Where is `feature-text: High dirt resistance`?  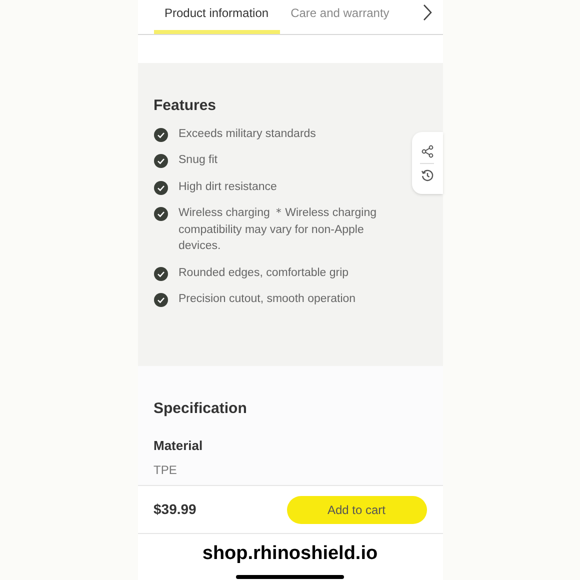 feature-text: High dirt resistance is located at coordinates (228, 187).